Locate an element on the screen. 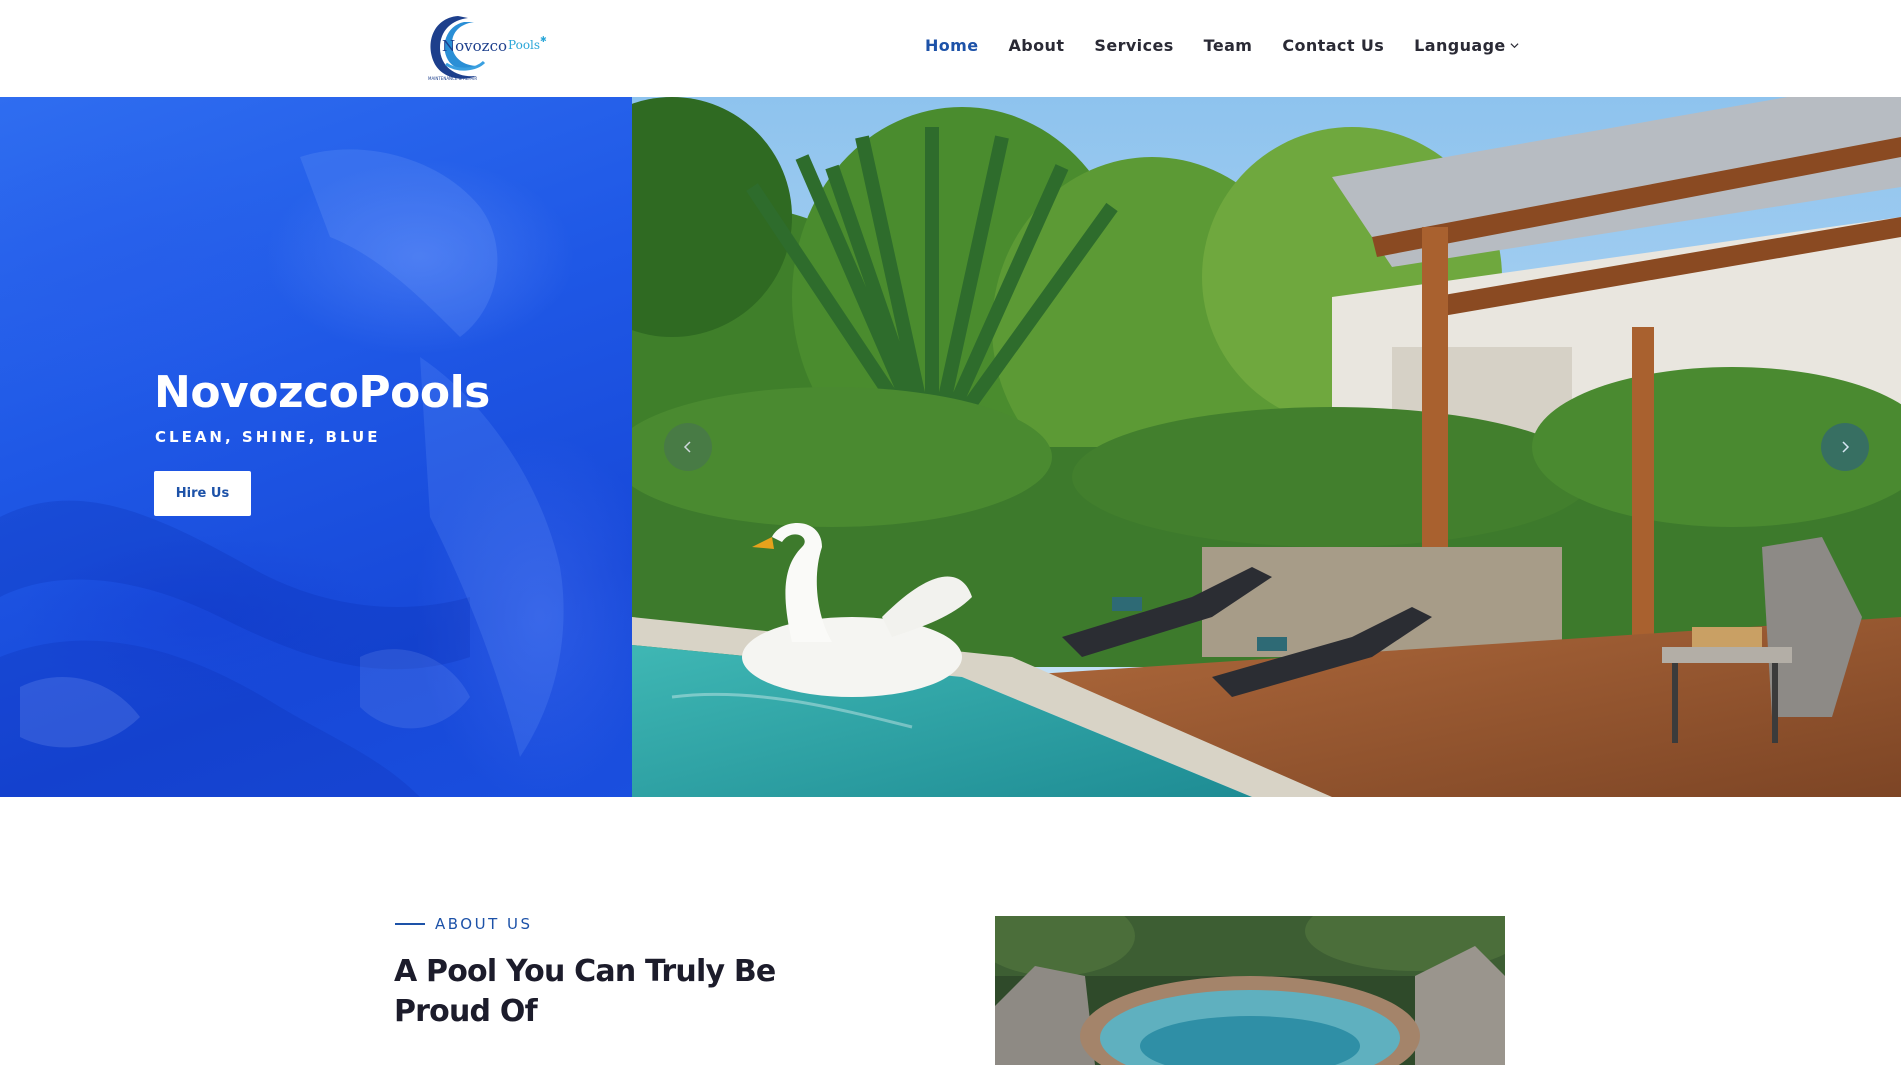  about-eyebrow-label: ABOUT US is located at coordinates (484, 924).